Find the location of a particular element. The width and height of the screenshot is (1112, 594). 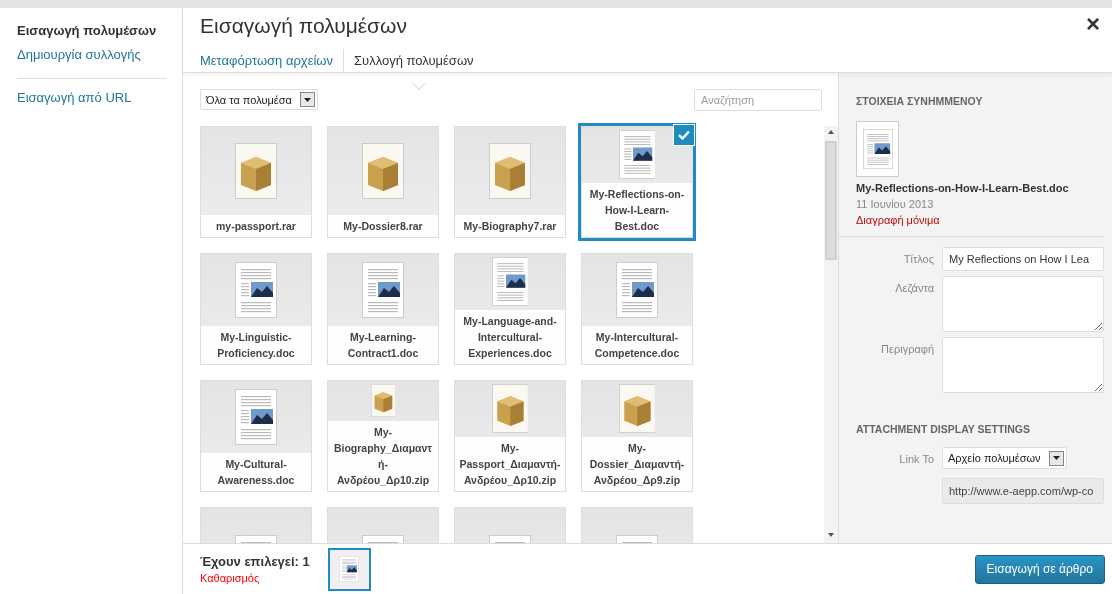

scrollbar-drawing is located at coordinates (831, 334).